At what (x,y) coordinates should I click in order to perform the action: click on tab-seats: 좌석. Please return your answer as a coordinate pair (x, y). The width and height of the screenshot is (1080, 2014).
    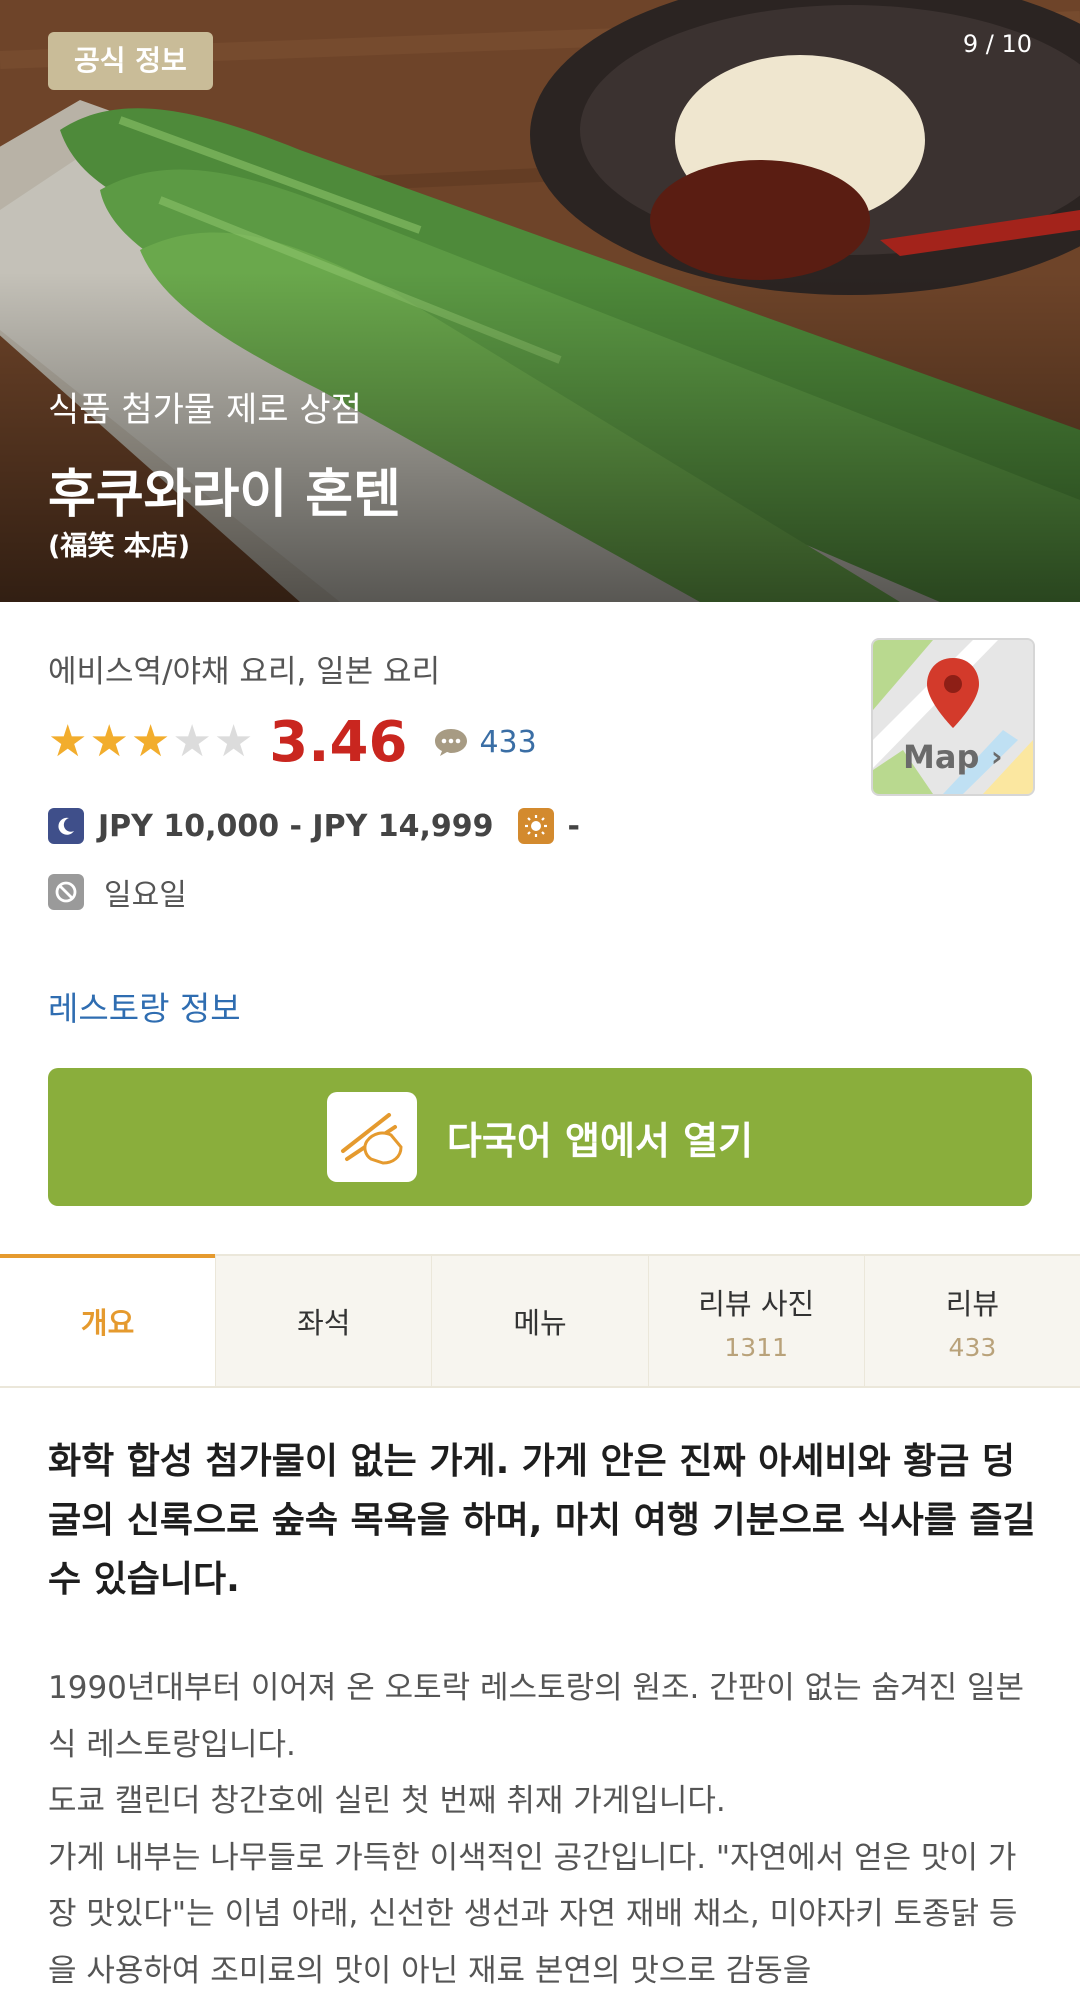
    Looking at the image, I should click on (323, 1321).